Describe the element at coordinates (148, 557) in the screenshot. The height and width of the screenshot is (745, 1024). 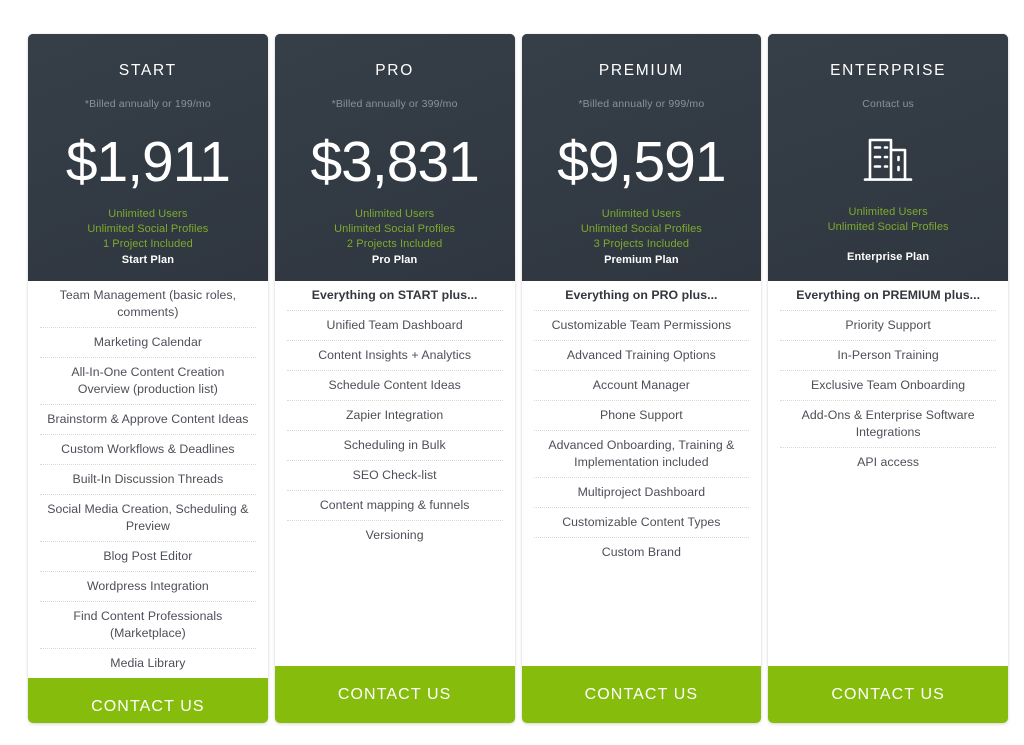
I see `feature-row: Blog Post Editor` at that location.